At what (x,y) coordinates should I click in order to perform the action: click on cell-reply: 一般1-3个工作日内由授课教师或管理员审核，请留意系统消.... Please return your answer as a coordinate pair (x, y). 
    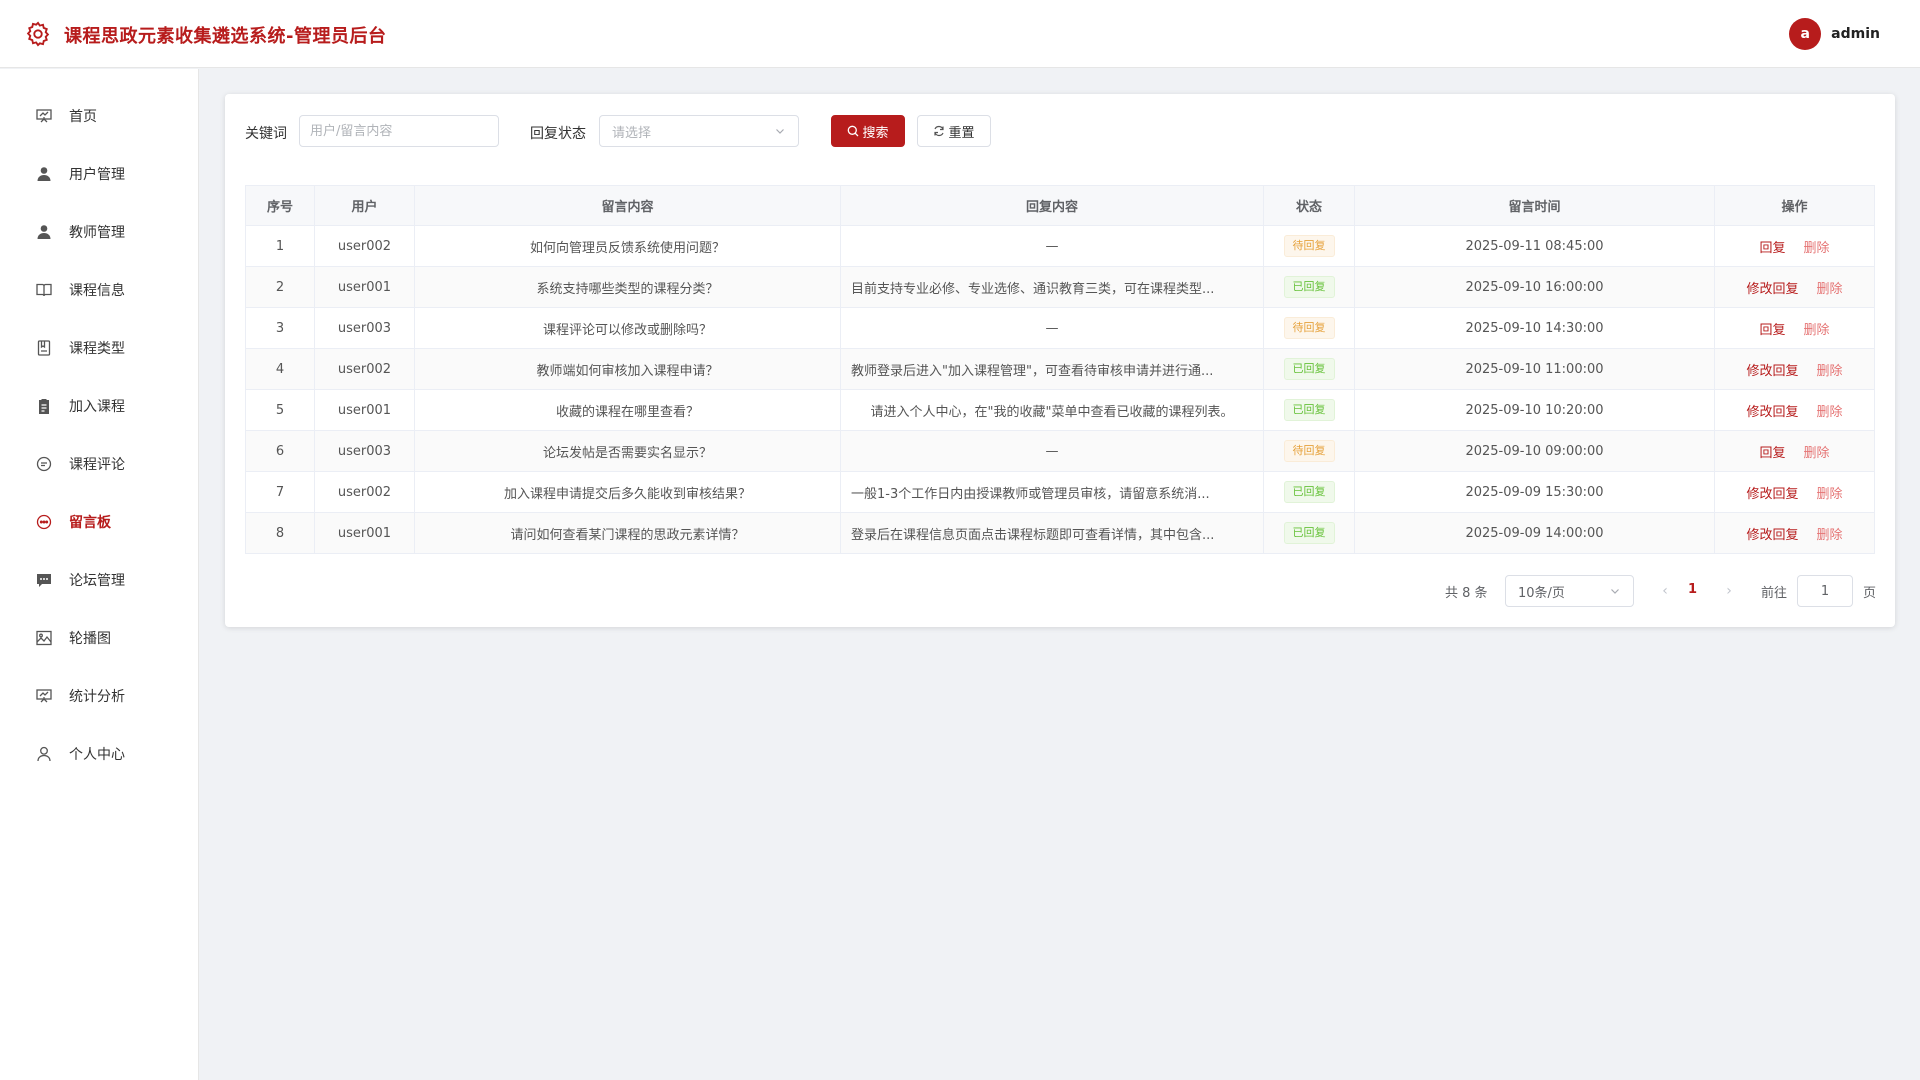
    Looking at the image, I should click on (1052, 492).